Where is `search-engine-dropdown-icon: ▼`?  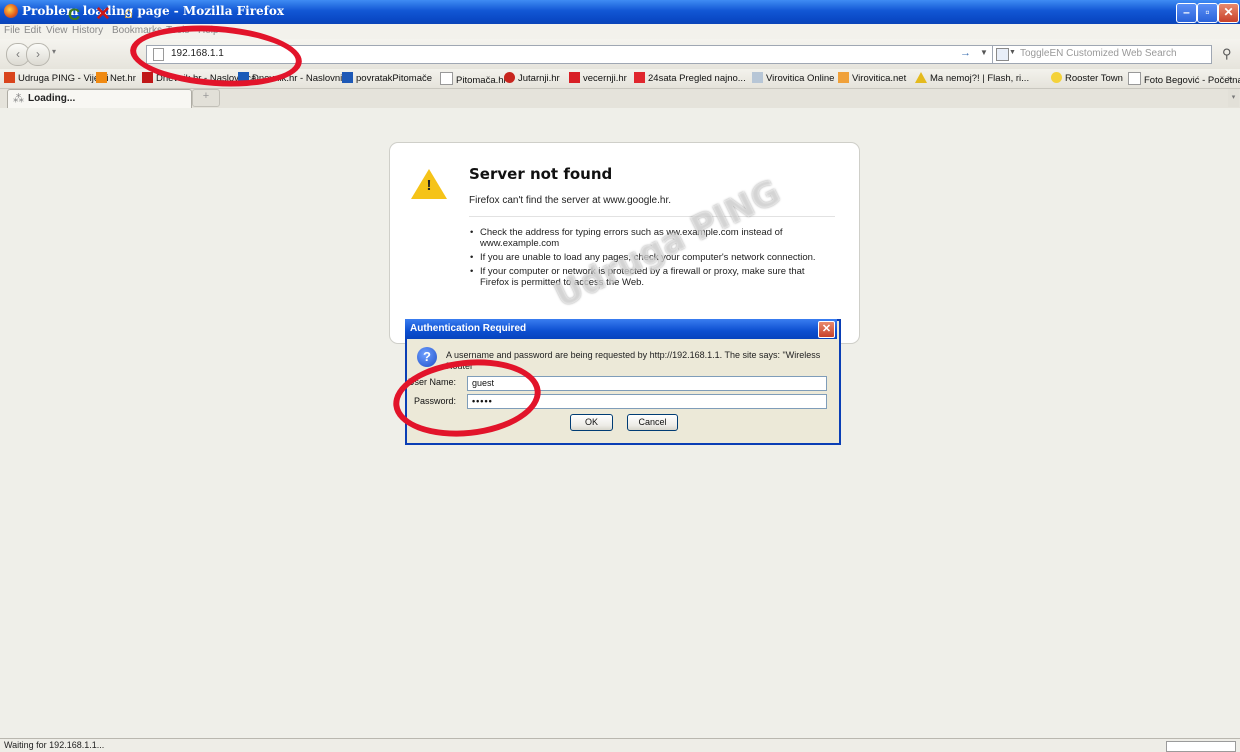 search-engine-dropdown-icon: ▼ is located at coordinates (1012, 52).